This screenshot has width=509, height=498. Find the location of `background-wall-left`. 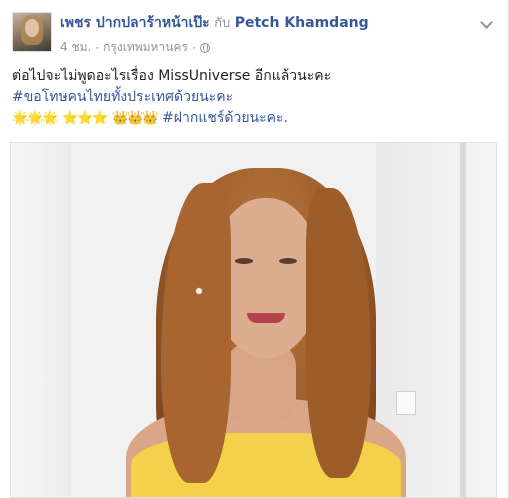

background-wall-left is located at coordinates (41, 320).